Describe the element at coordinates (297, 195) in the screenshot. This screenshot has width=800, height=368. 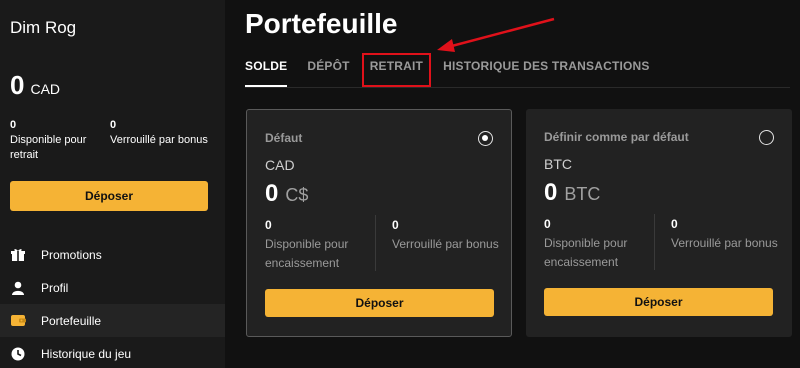
I see `card-symbol: C$` at that location.